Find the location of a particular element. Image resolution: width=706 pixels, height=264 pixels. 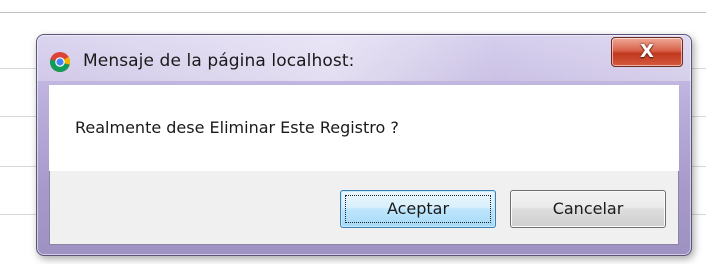

chrome-icon is located at coordinates (60, 62).